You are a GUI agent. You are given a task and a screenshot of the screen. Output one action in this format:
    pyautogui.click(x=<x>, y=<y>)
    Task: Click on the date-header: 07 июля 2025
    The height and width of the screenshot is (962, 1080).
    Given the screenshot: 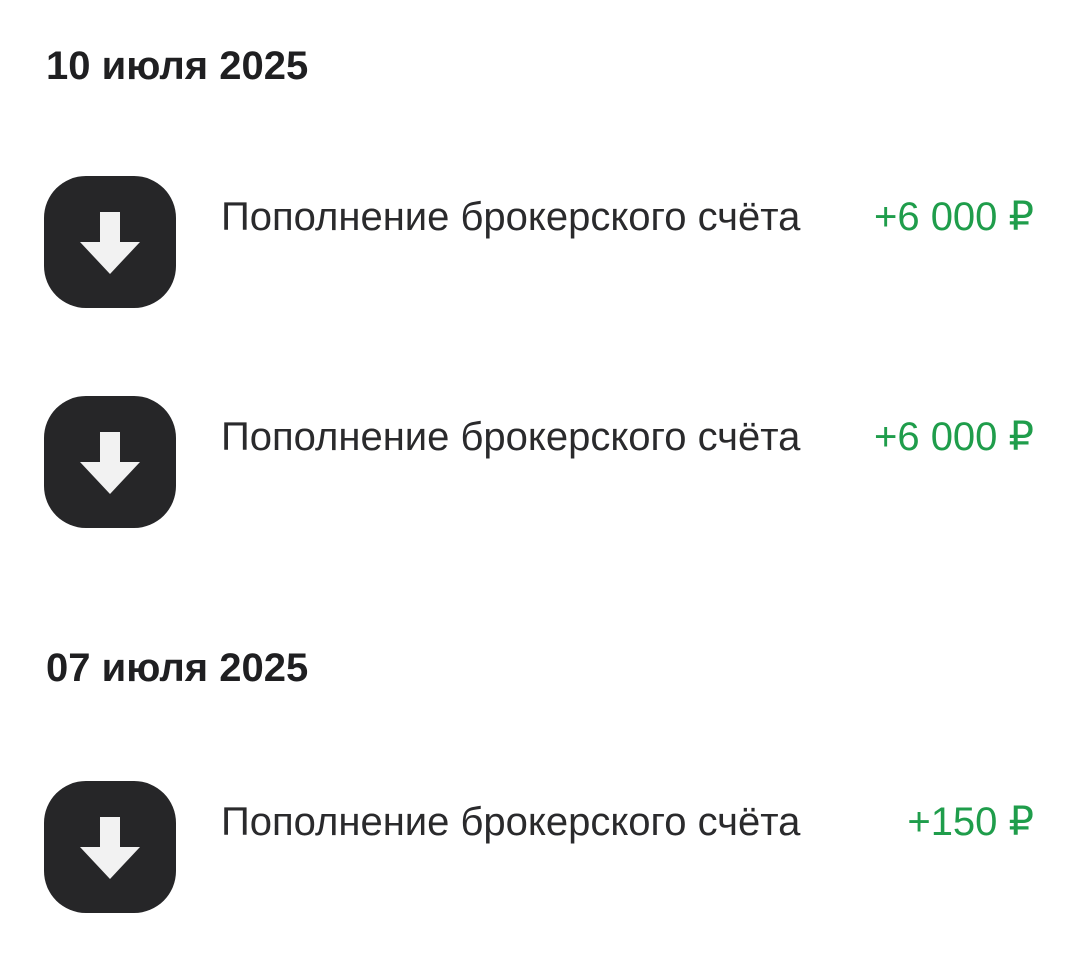 What is the action you would take?
    pyautogui.click(x=177, y=668)
    